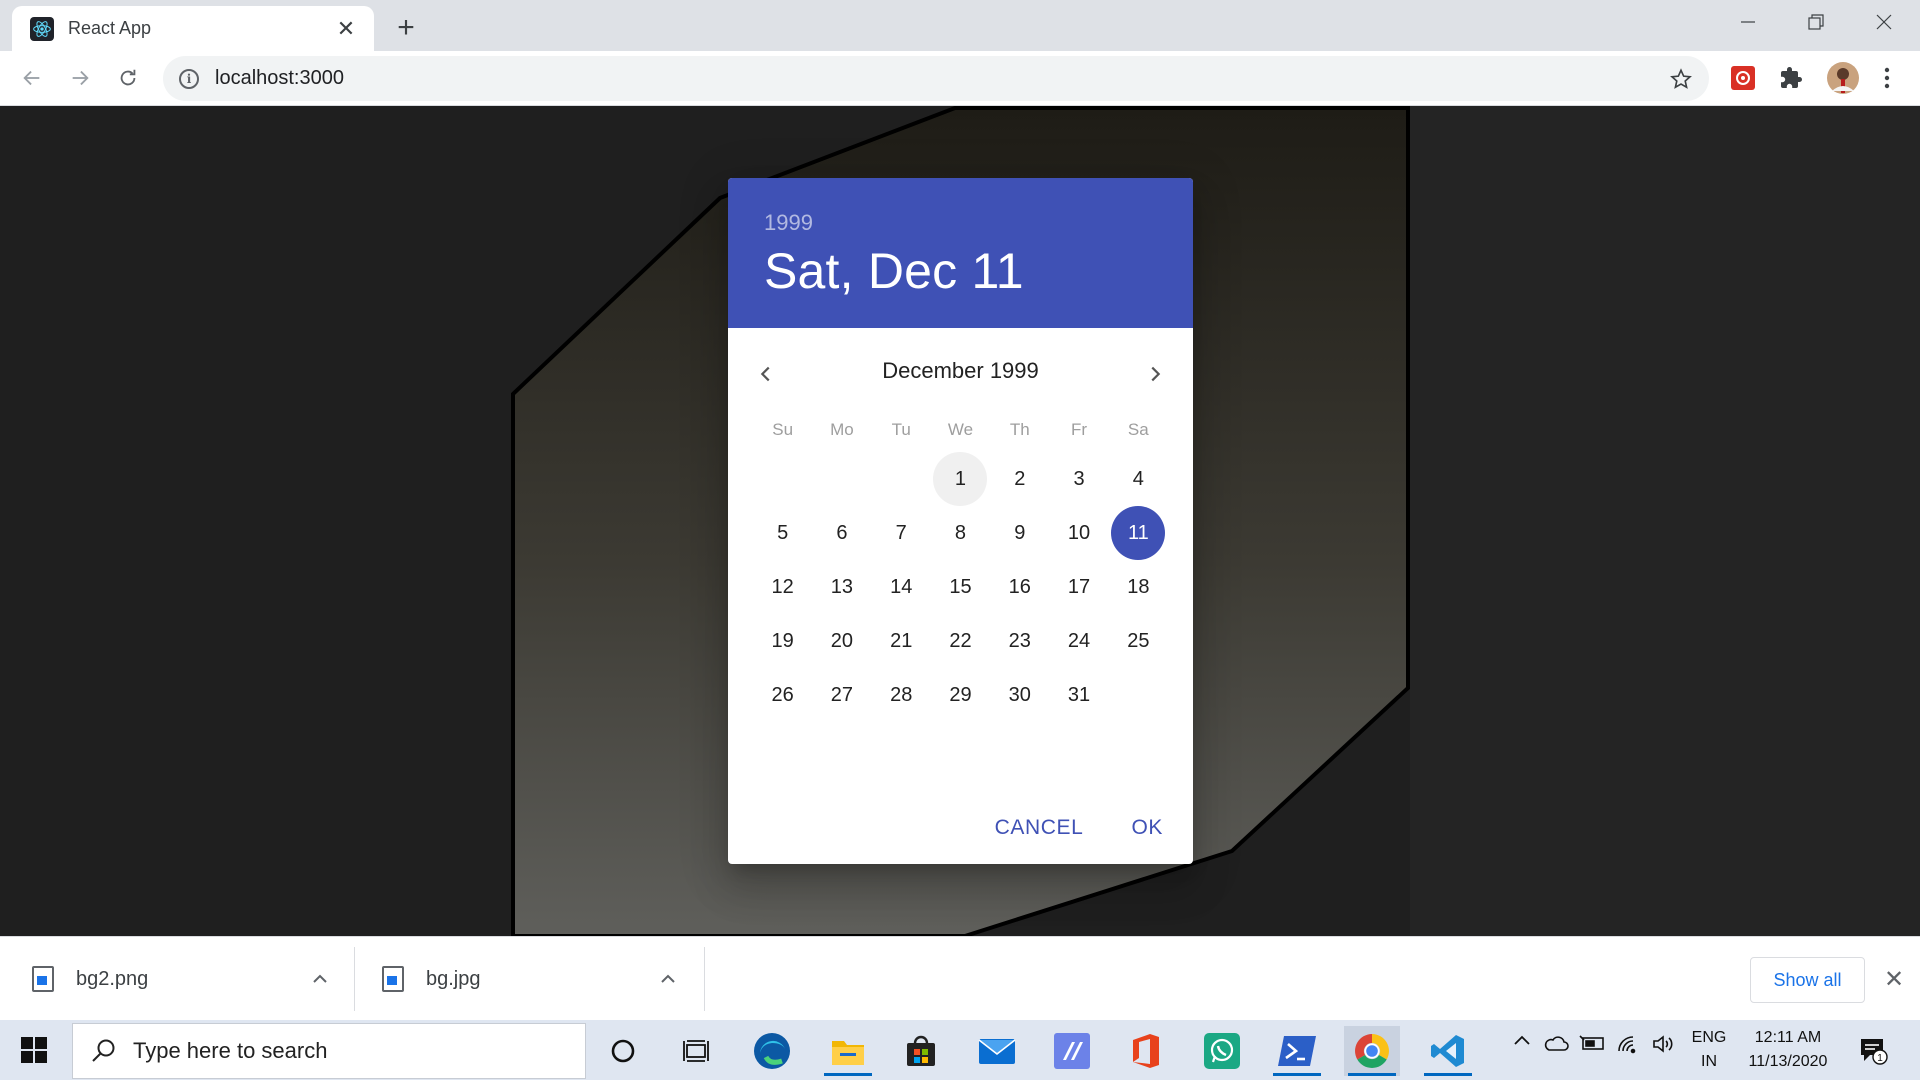 The height and width of the screenshot is (1080, 1920). I want to click on day-button: 26, so click(783, 695).